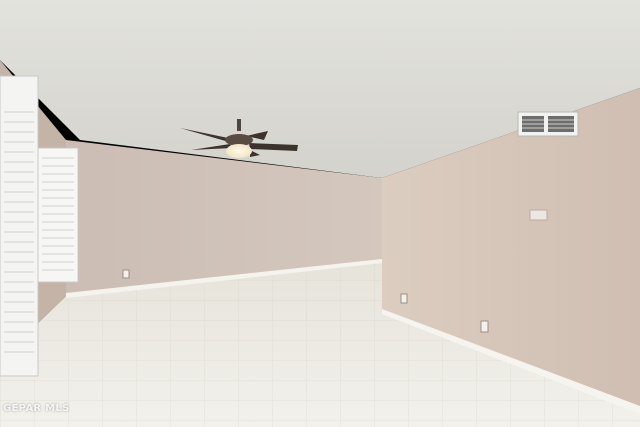  Describe the element at coordinates (538, 215) in the screenshot. I see `wall-plate` at that location.